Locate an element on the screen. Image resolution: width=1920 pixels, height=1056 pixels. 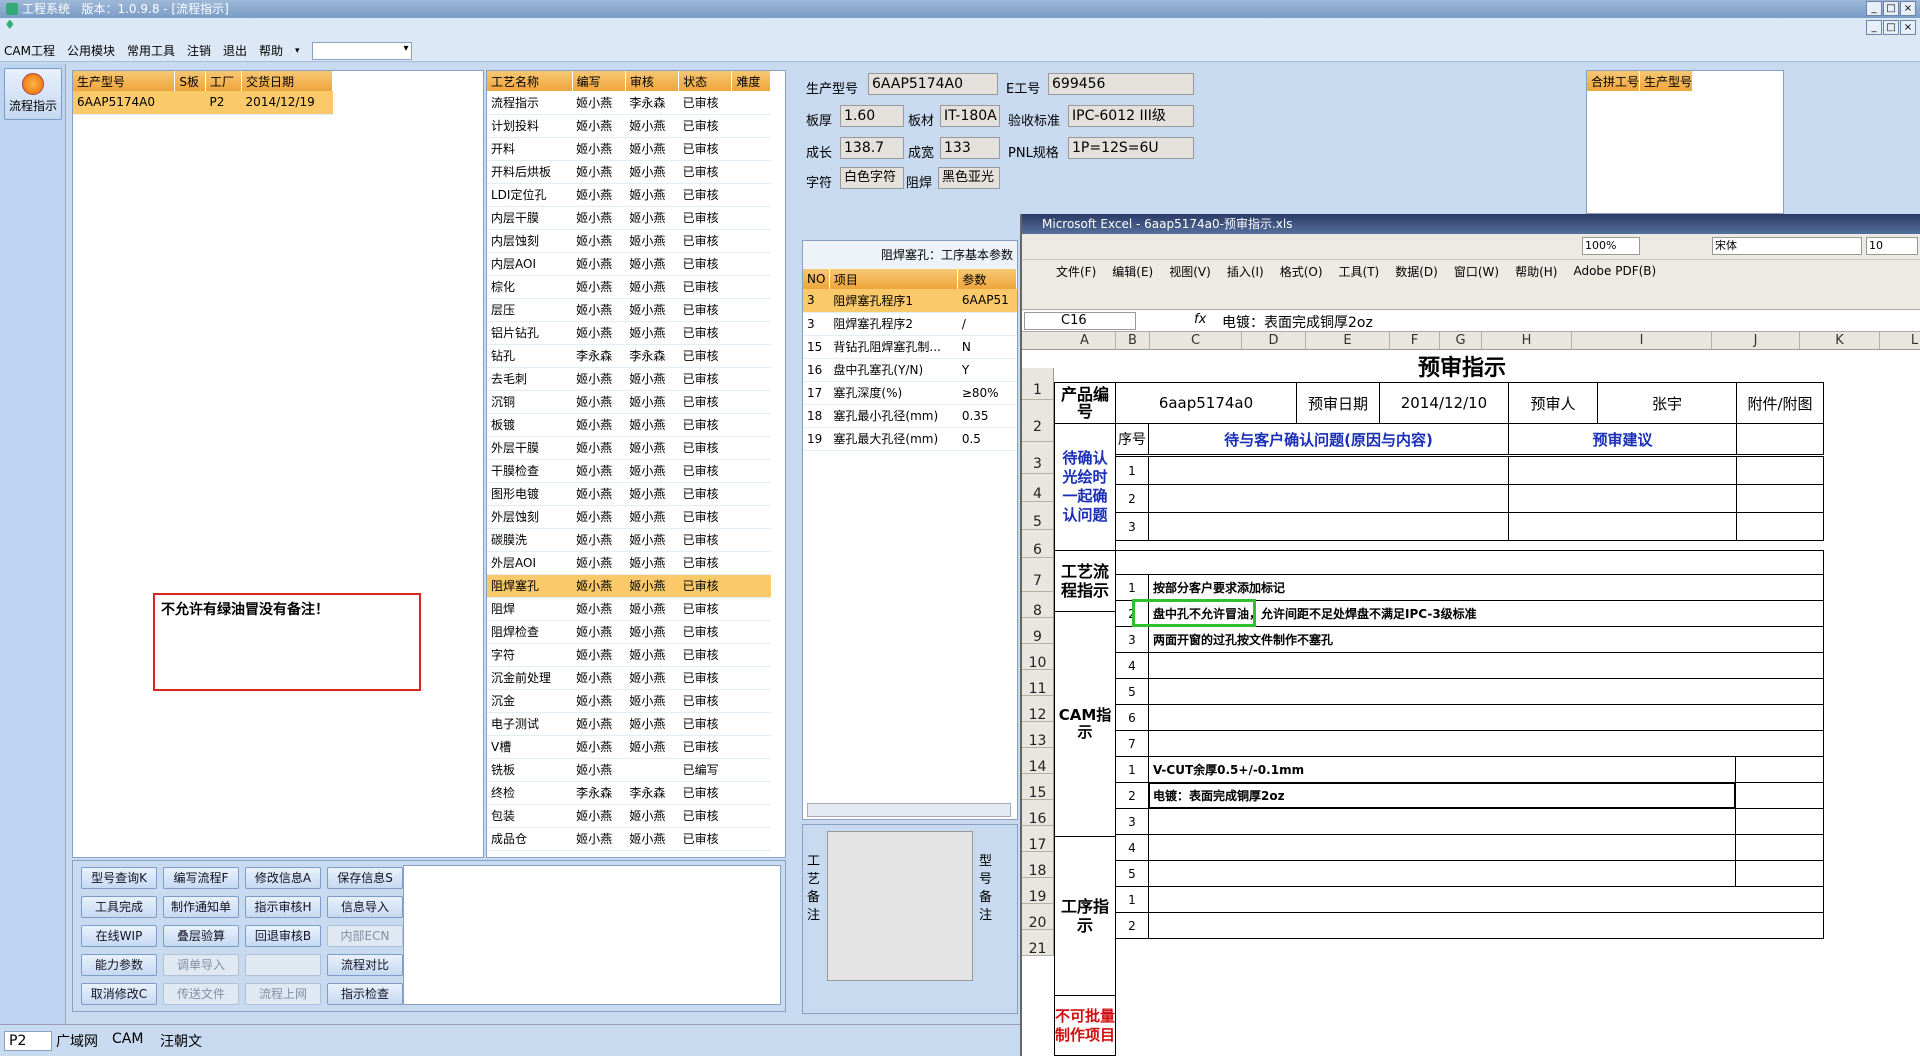
order-col-header: 生产型号 is located at coordinates (124, 81).